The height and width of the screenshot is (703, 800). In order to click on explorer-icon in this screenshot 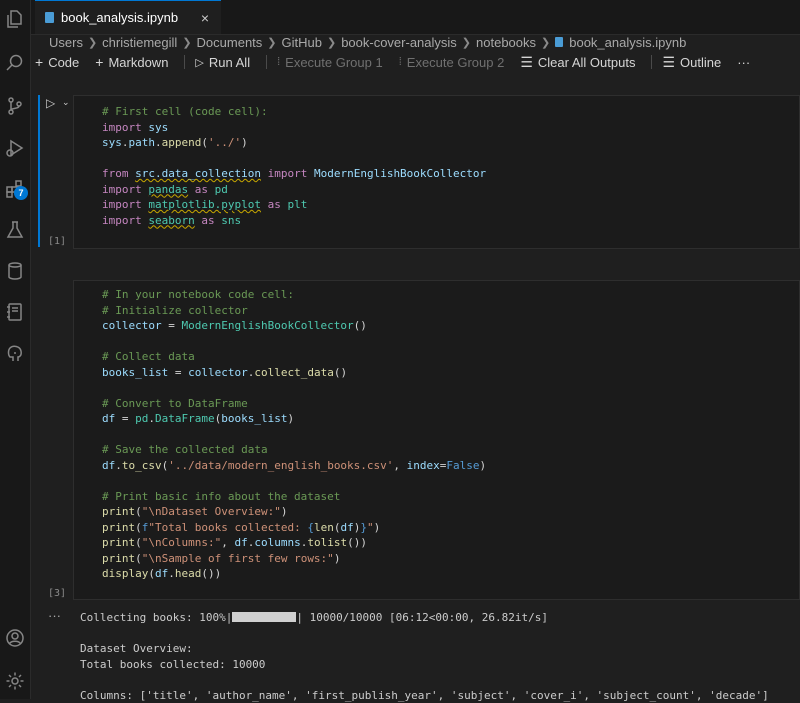, I will do `click(15, 19)`.